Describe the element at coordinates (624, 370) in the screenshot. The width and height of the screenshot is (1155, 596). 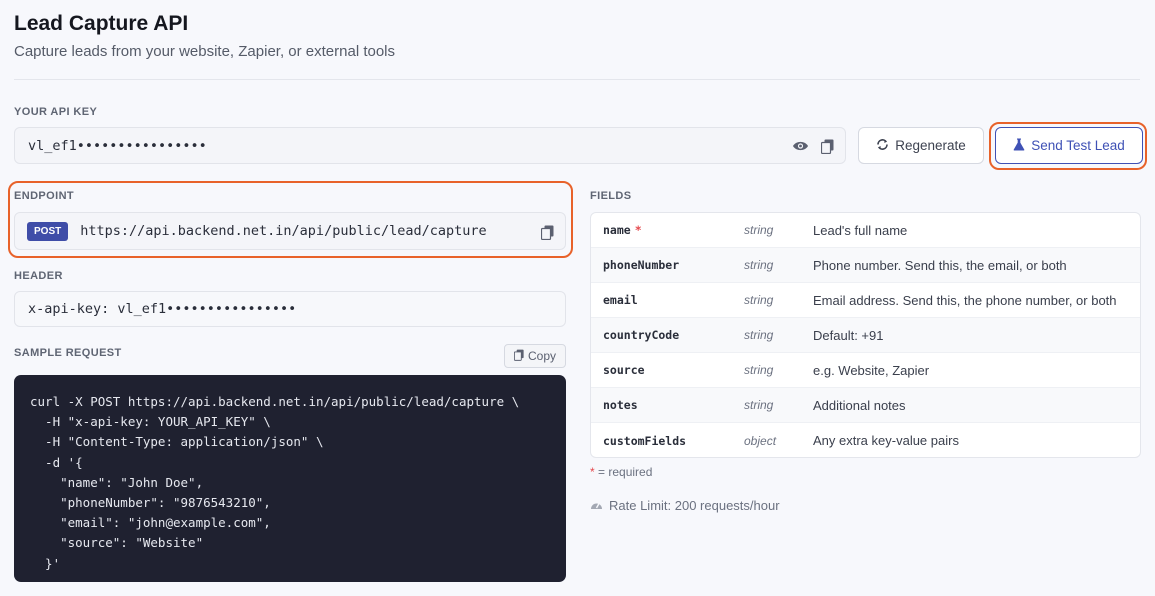
I see `field-name: source` at that location.